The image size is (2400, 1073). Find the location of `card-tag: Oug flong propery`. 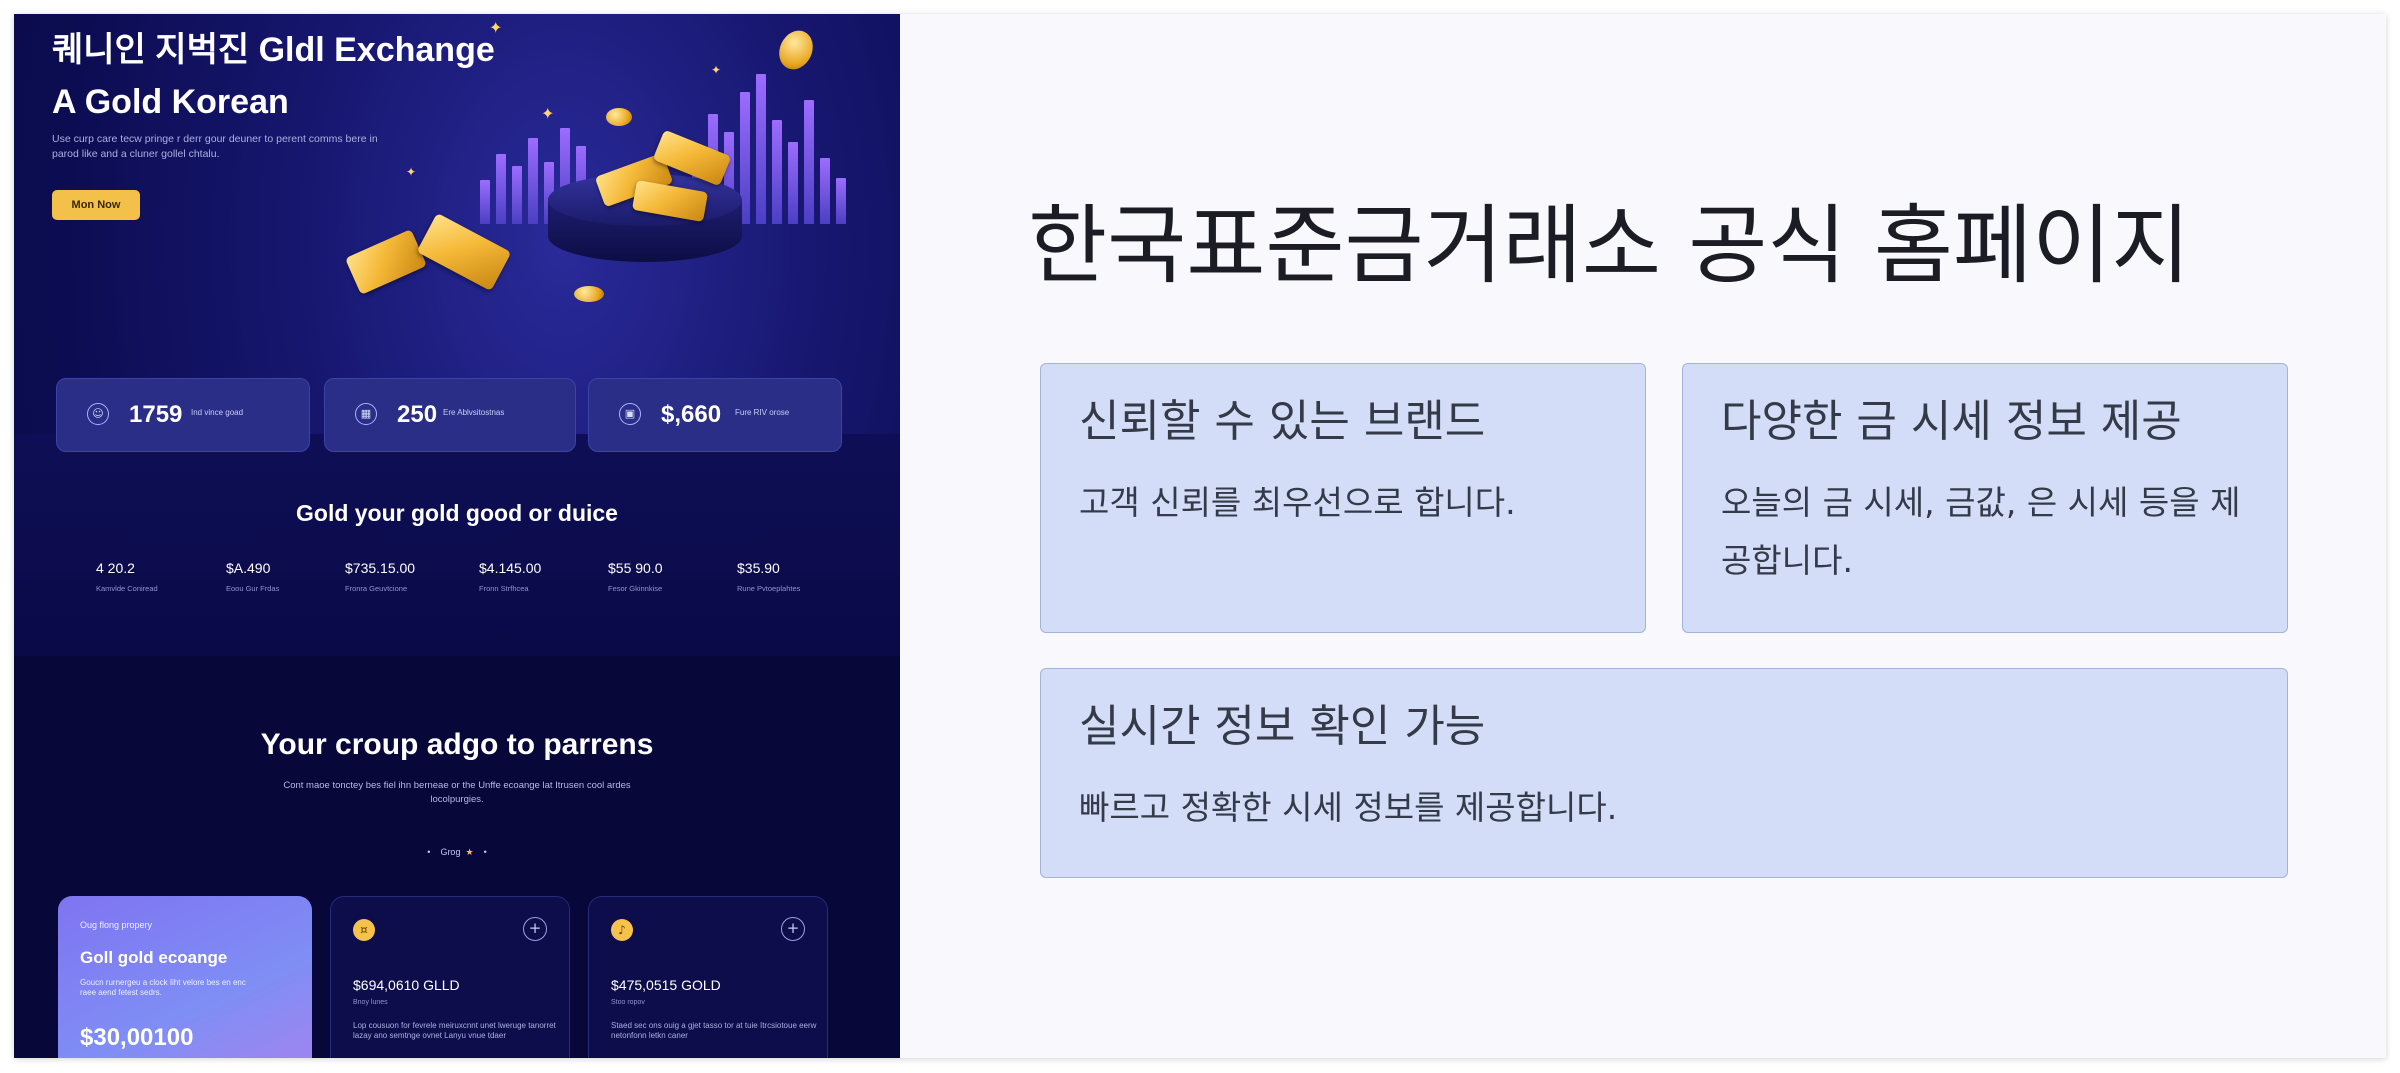

card-tag: Oug flong propery is located at coordinates (116, 925).